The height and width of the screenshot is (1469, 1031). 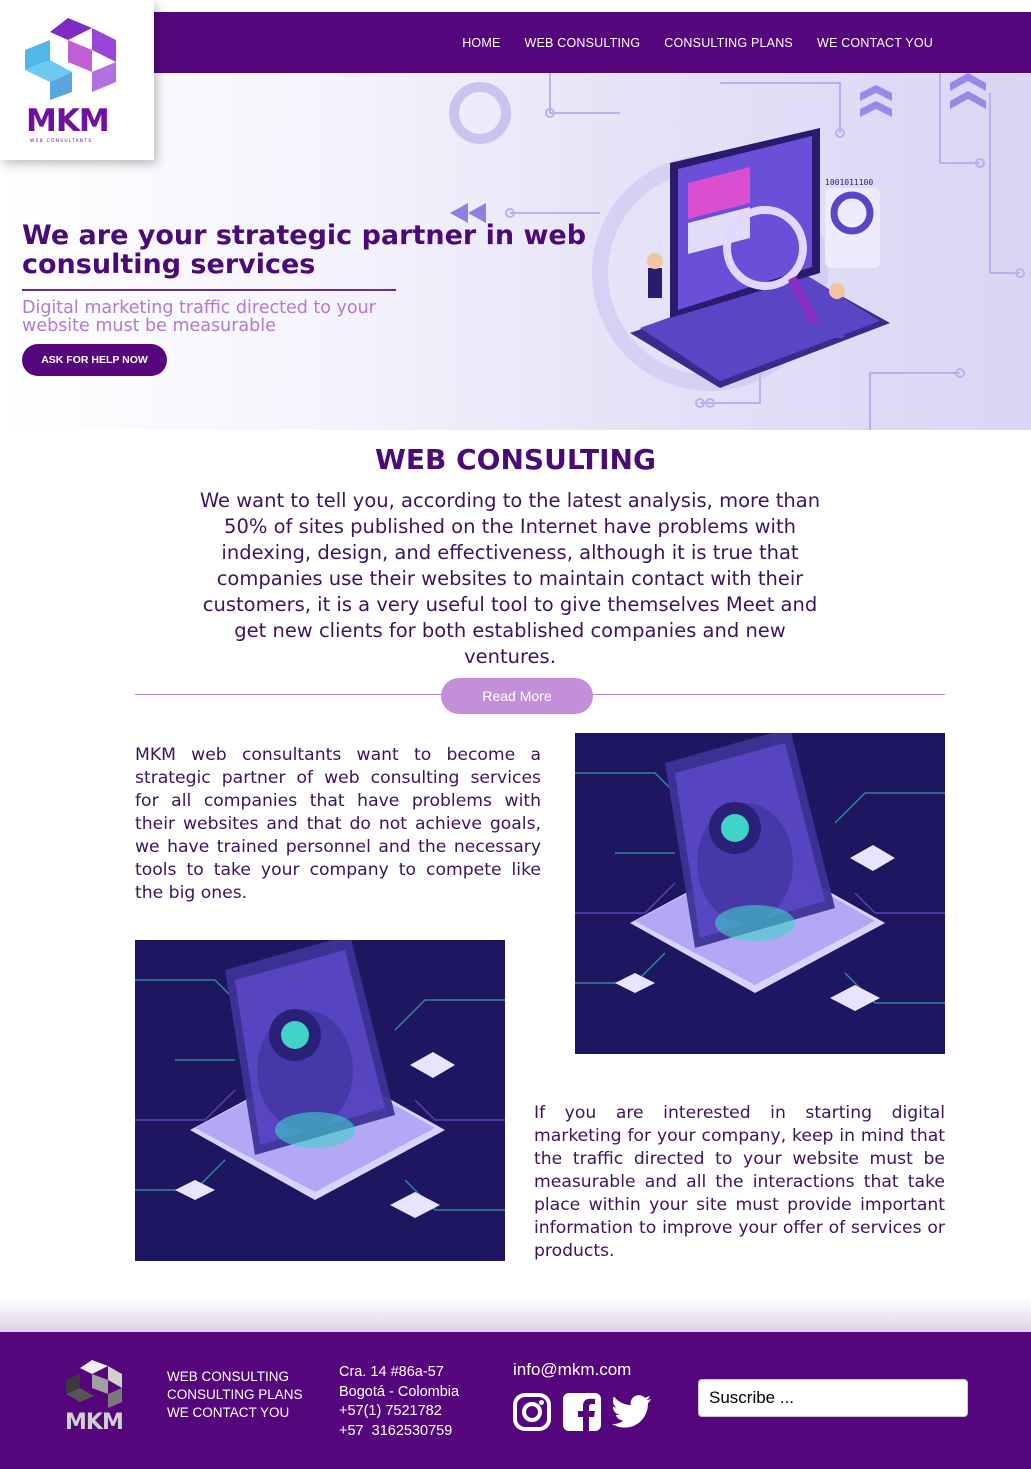 I want to click on footer-link-web-consulting: WEB CONSULTING, so click(x=235, y=1377).